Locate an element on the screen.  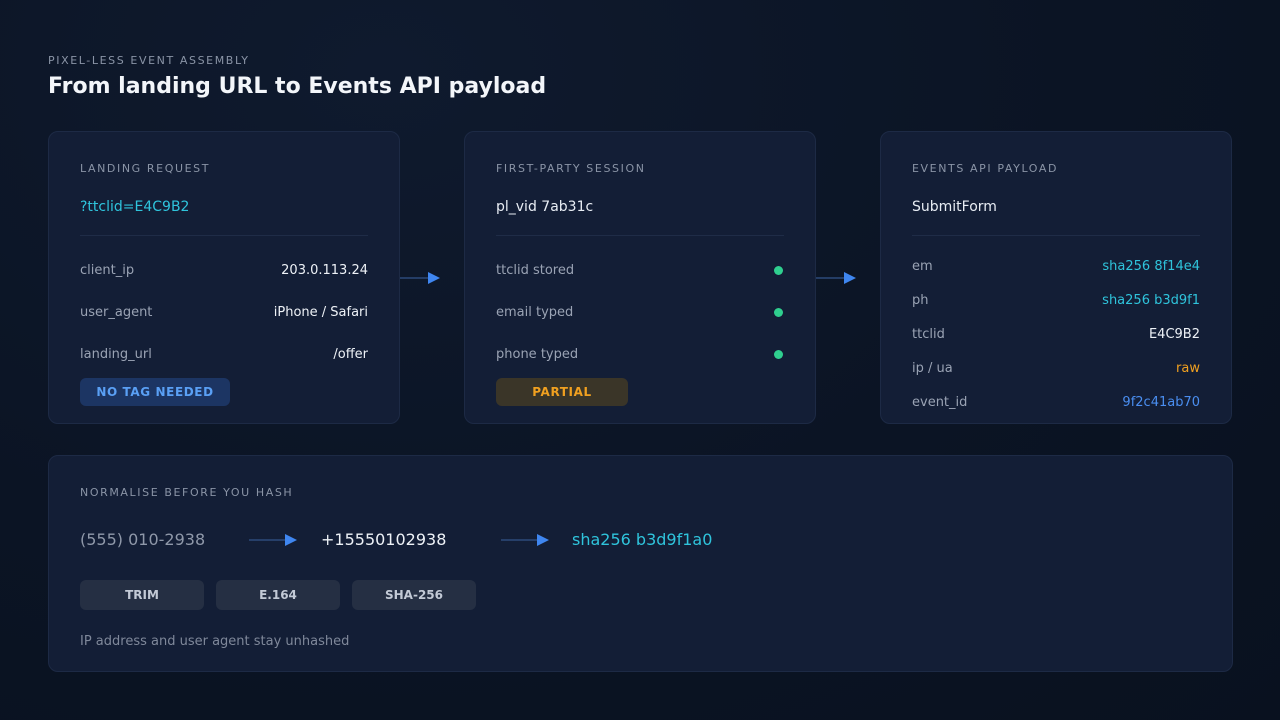
row-value: 9f2c41ab70 is located at coordinates (1161, 402).